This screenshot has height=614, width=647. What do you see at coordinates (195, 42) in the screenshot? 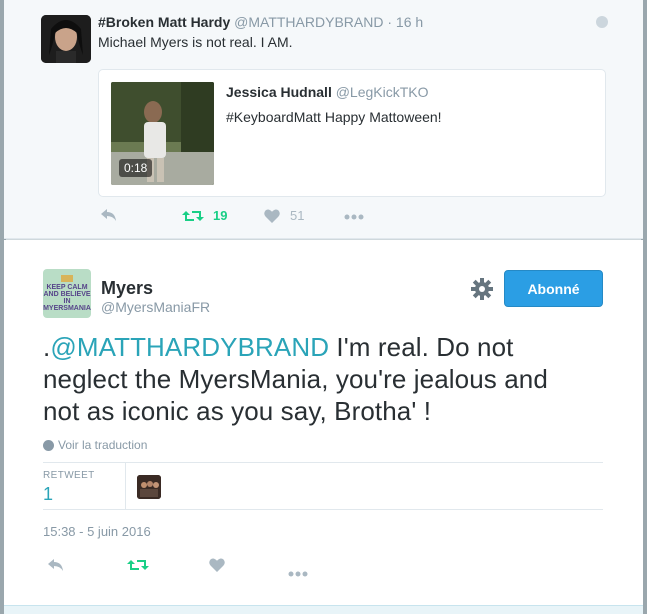
I see `tweet-text: Michael Myers is not real. I AM.` at bounding box center [195, 42].